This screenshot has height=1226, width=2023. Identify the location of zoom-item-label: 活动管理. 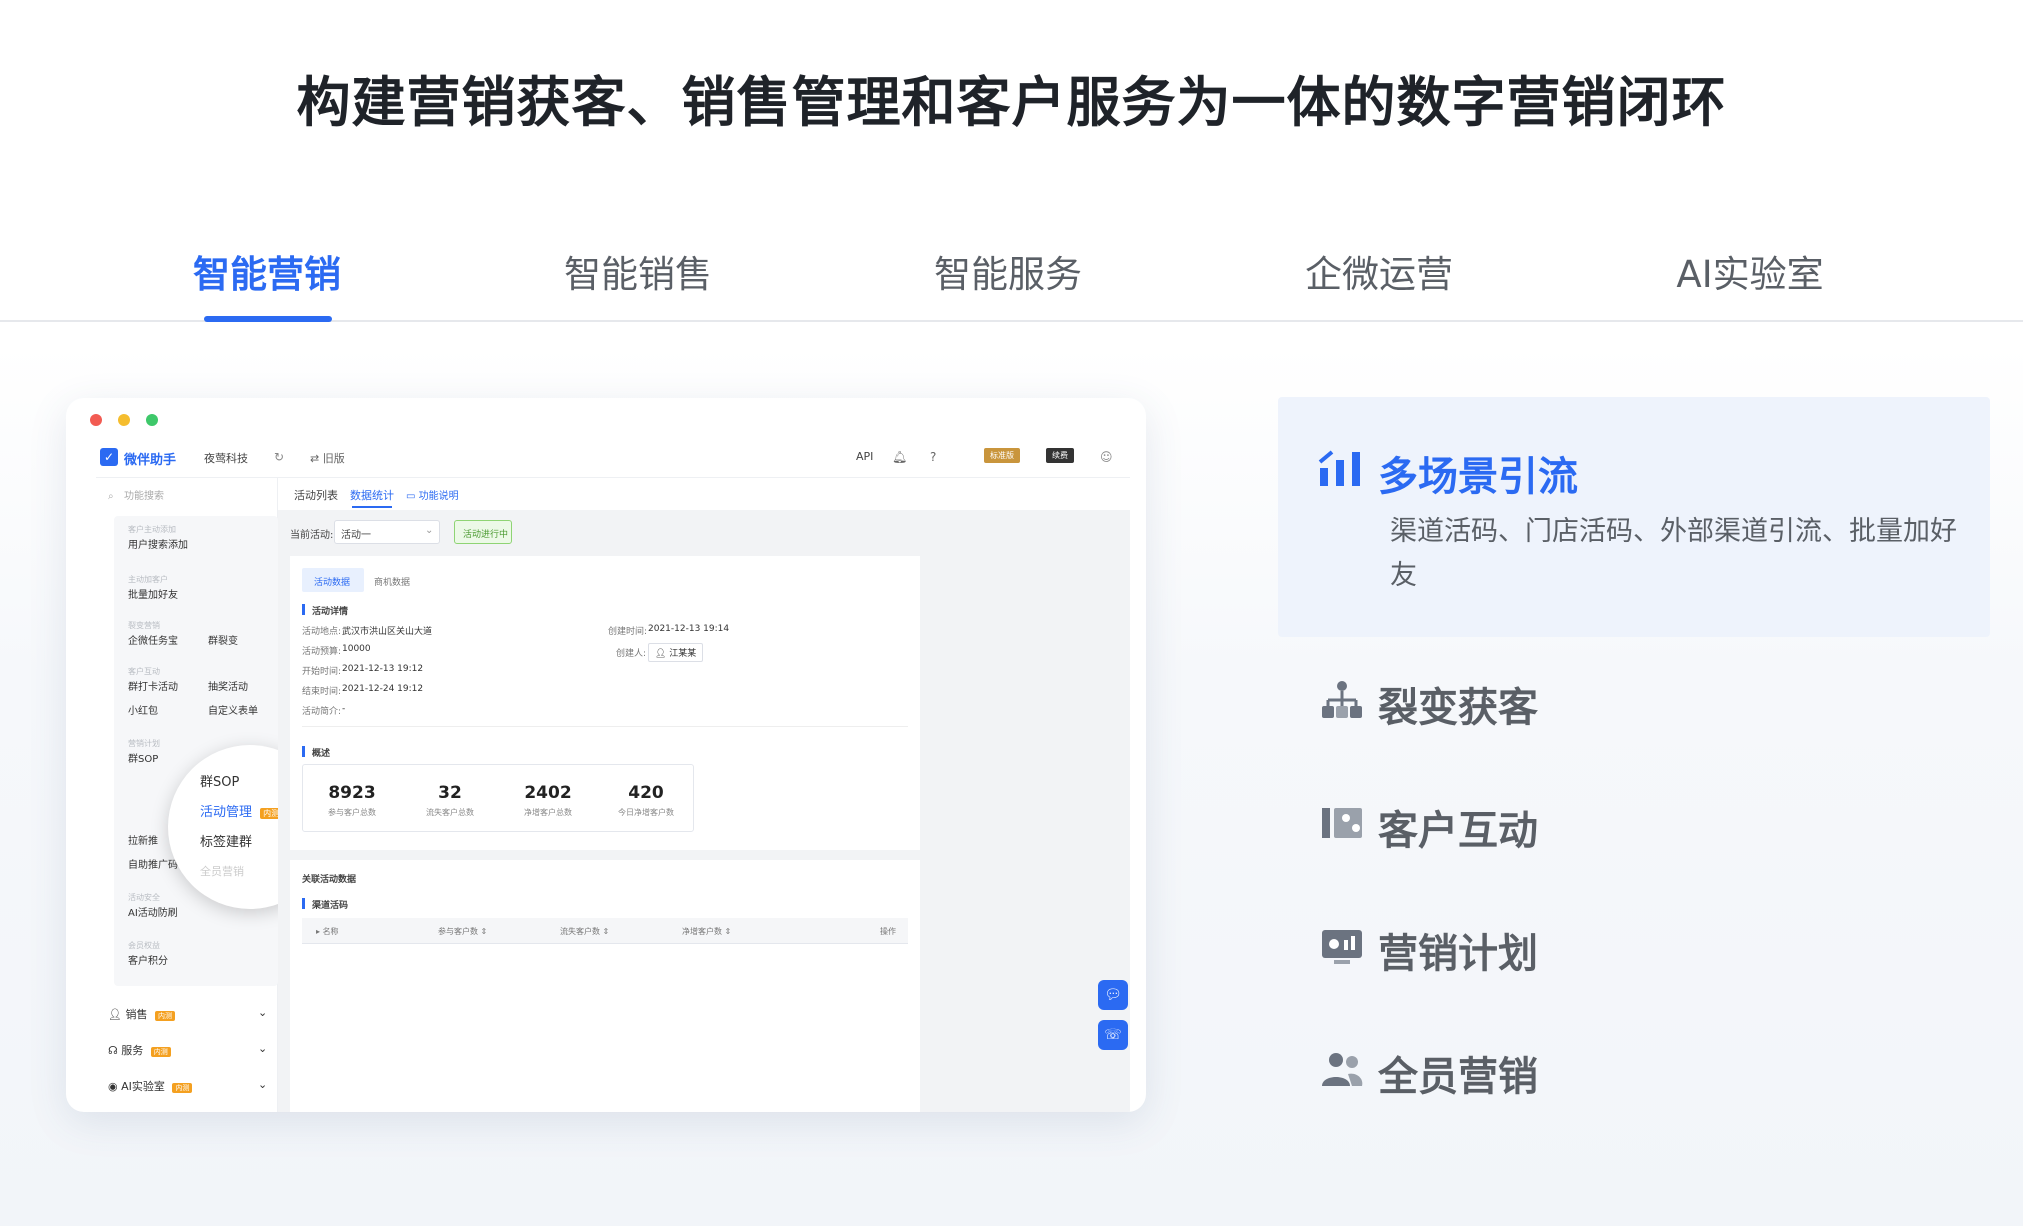
(226, 812).